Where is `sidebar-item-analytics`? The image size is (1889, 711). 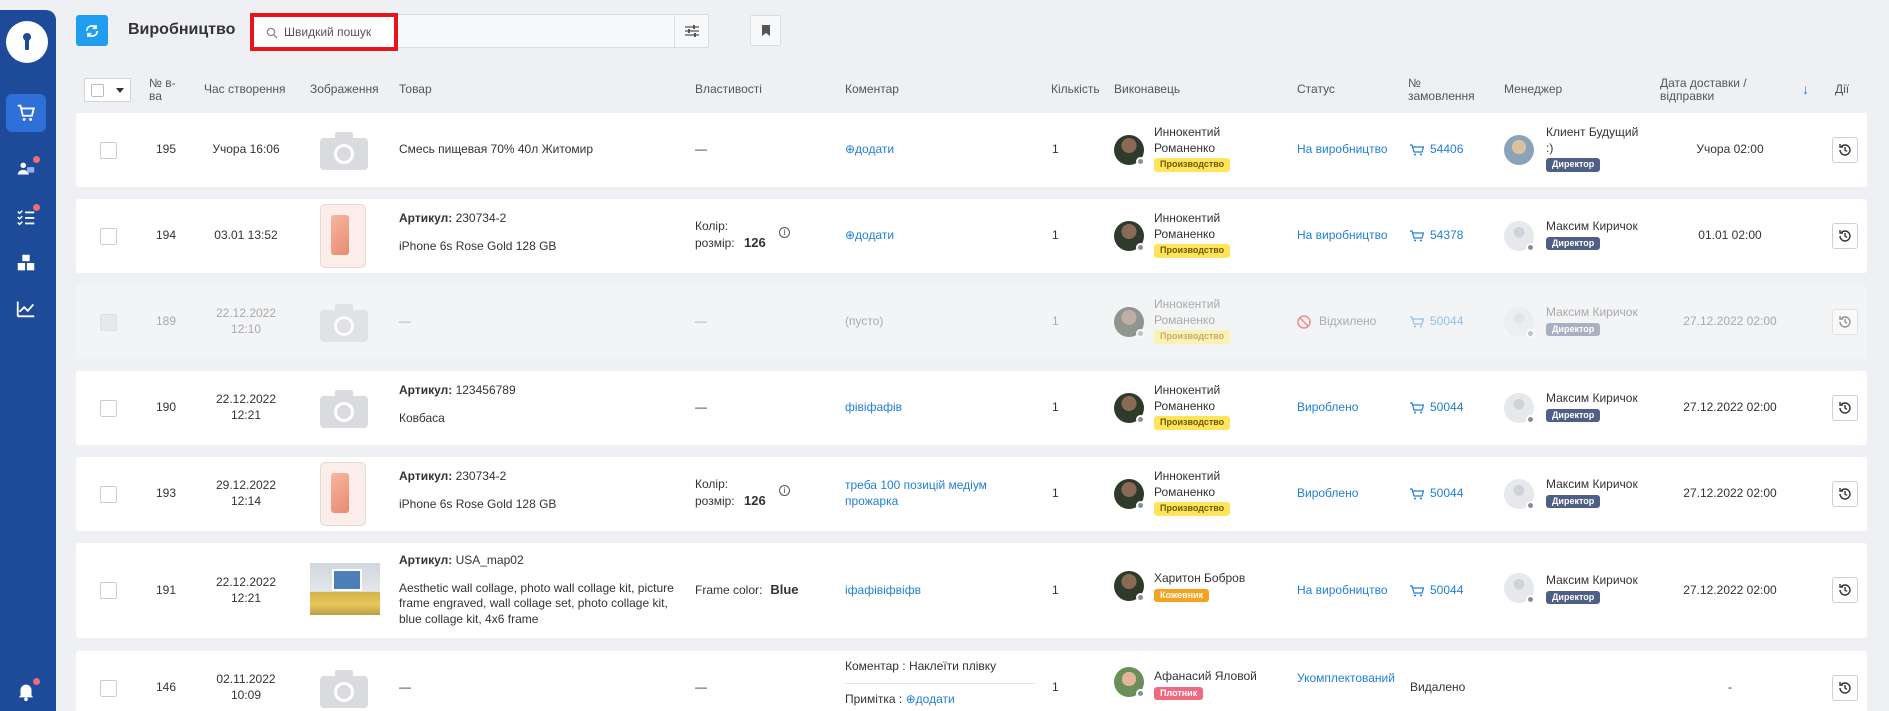 sidebar-item-analytics is located at coordinates (26, 309).